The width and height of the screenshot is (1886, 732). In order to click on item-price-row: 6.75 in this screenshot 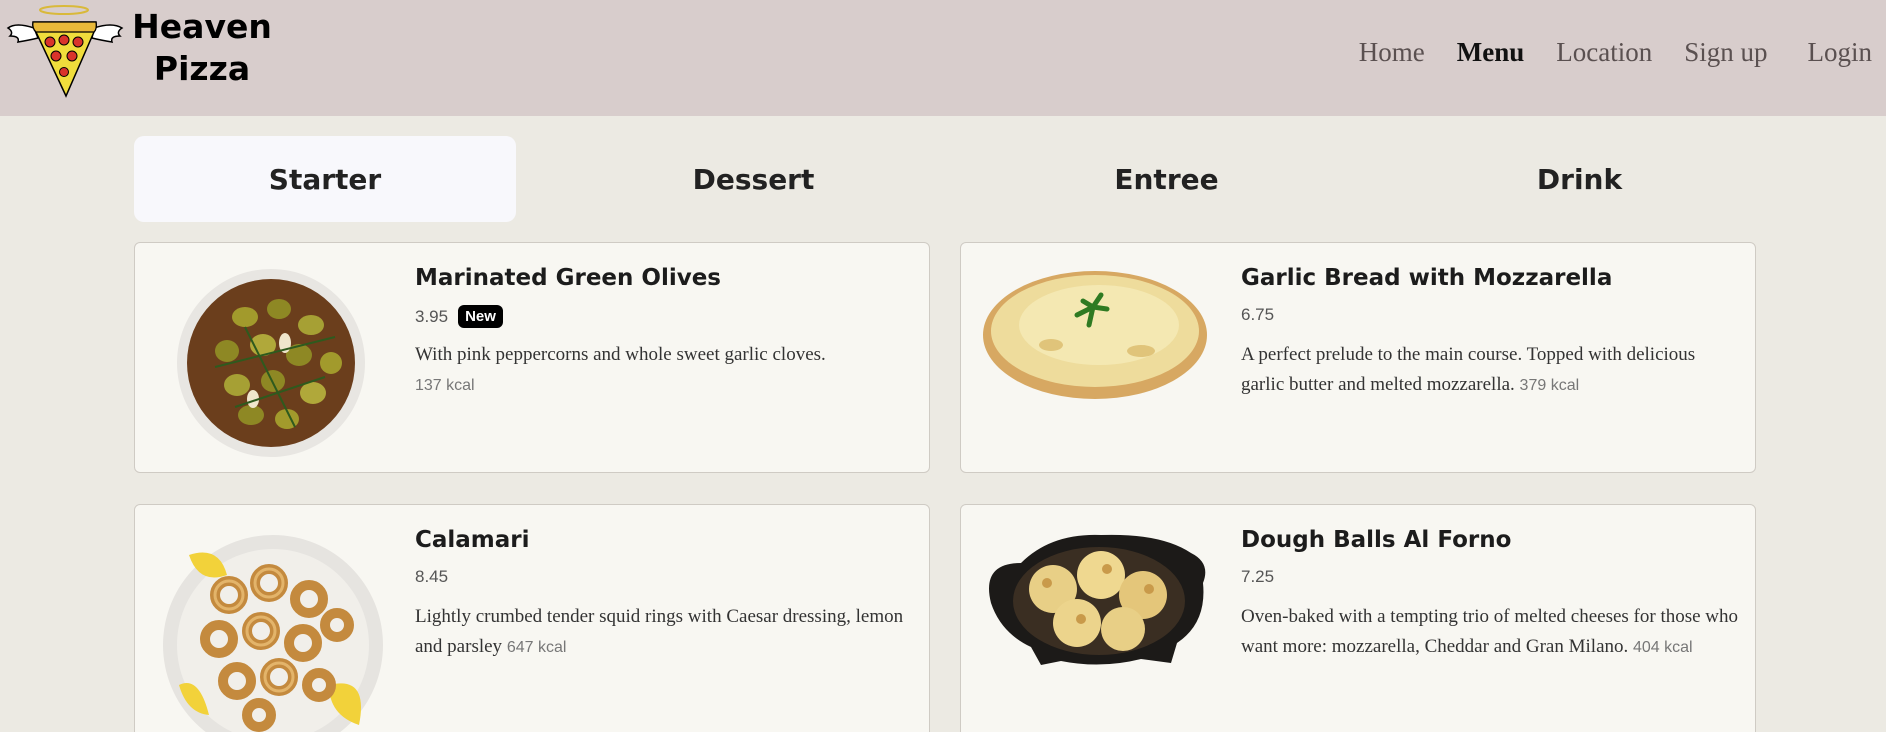, I will do `click(1257, 315)`.